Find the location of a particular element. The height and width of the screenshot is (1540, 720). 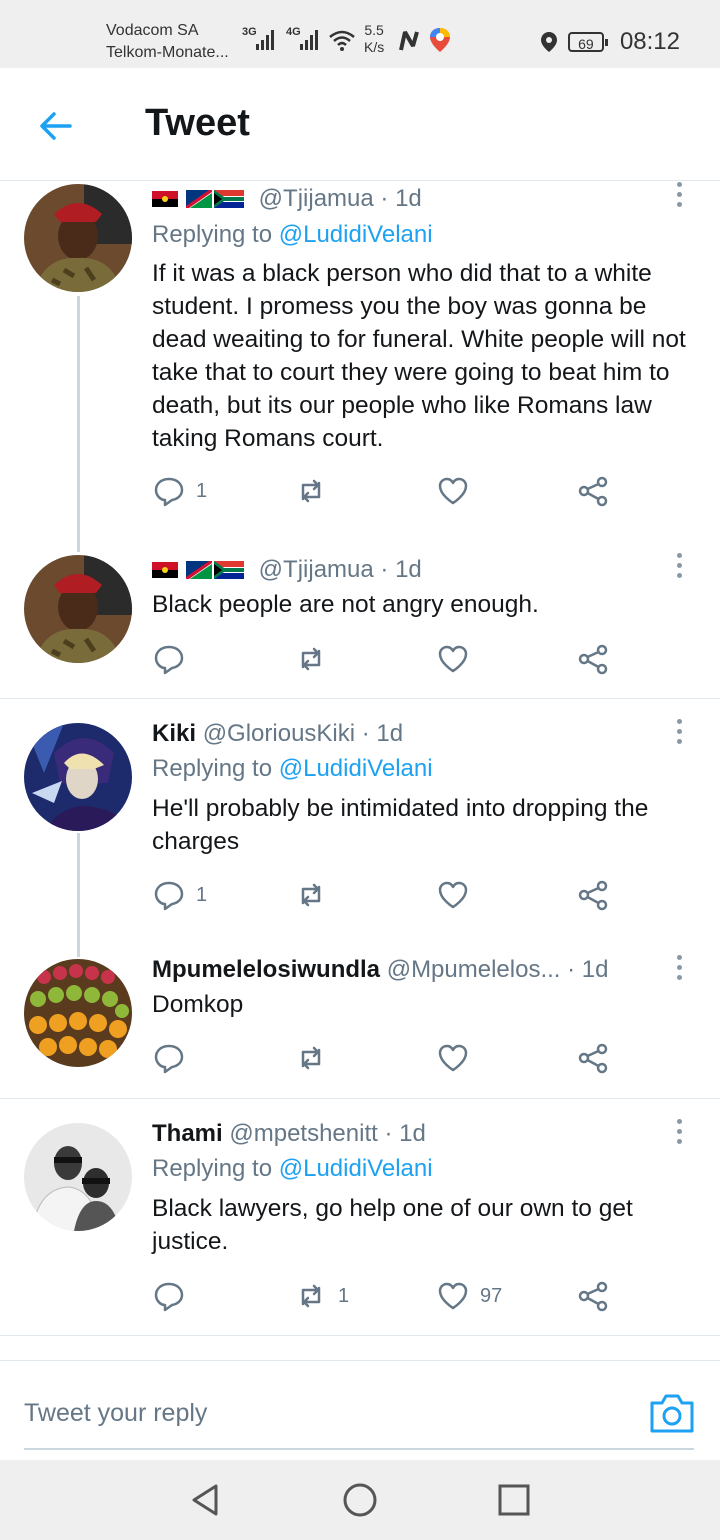

back-triangle-icon is located at coordinates (206, 1500).